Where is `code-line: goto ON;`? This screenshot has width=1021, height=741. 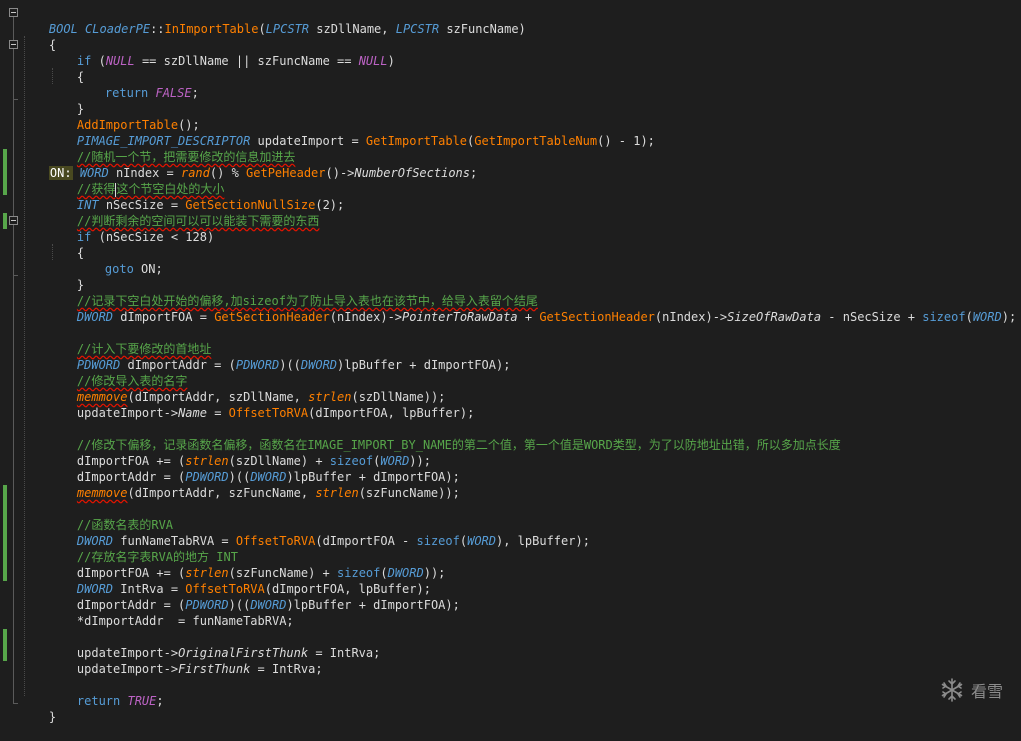
code-line: goto ON; is located at coordinates (119, 260).